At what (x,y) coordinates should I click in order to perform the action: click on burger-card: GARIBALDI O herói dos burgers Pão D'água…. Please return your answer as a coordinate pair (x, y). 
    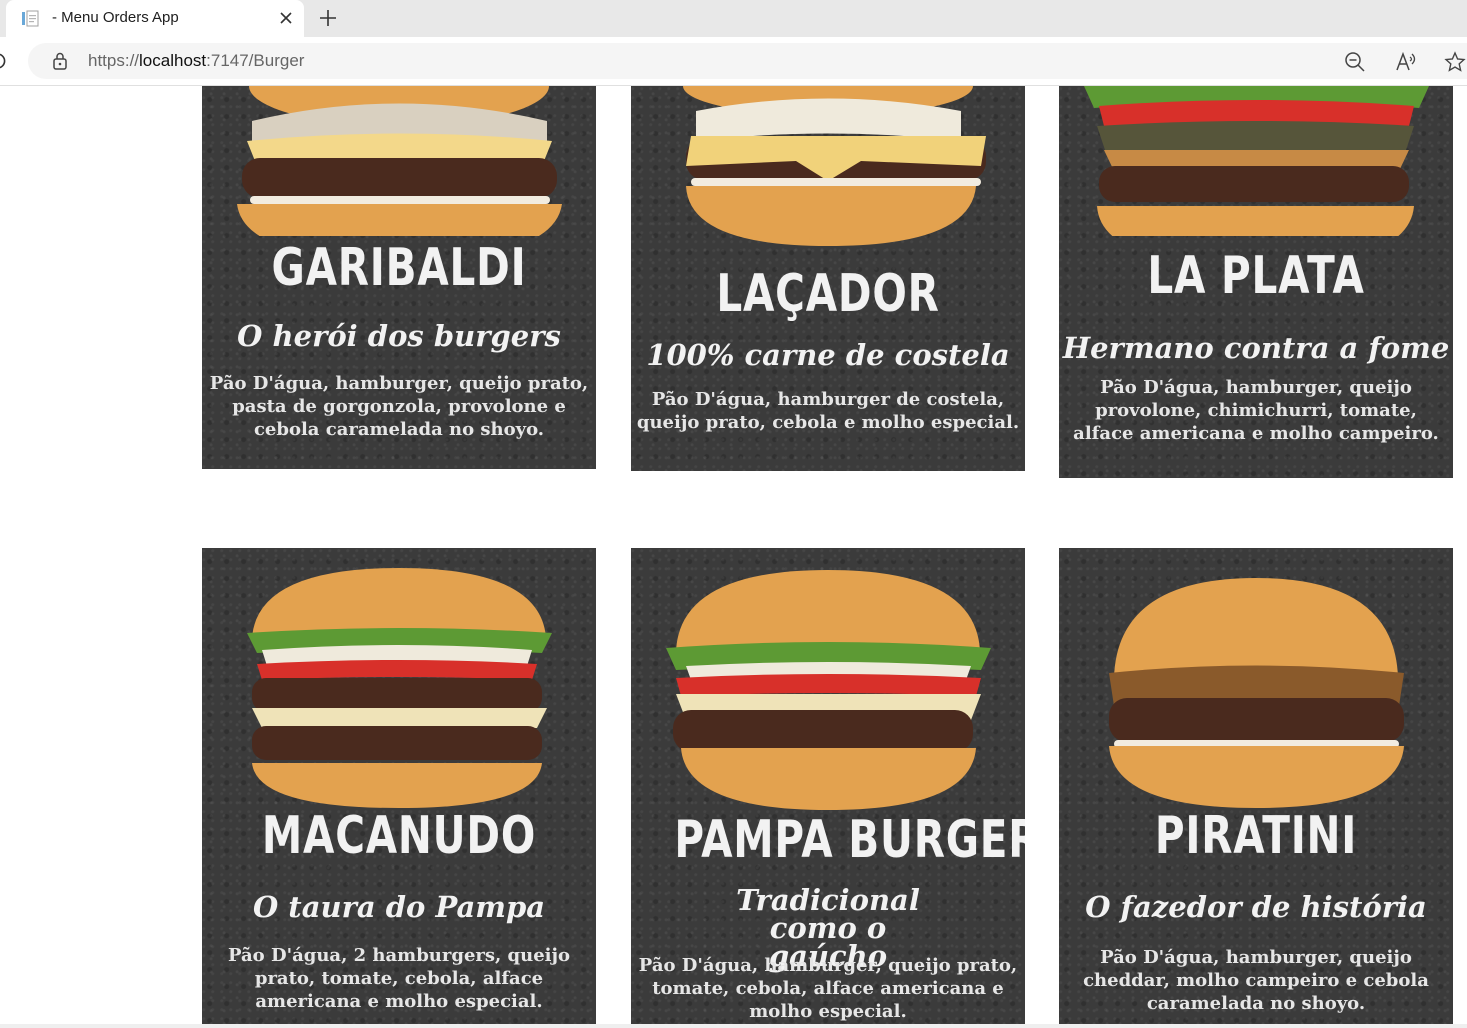
    Looking at the image, I should click on (399, 277).